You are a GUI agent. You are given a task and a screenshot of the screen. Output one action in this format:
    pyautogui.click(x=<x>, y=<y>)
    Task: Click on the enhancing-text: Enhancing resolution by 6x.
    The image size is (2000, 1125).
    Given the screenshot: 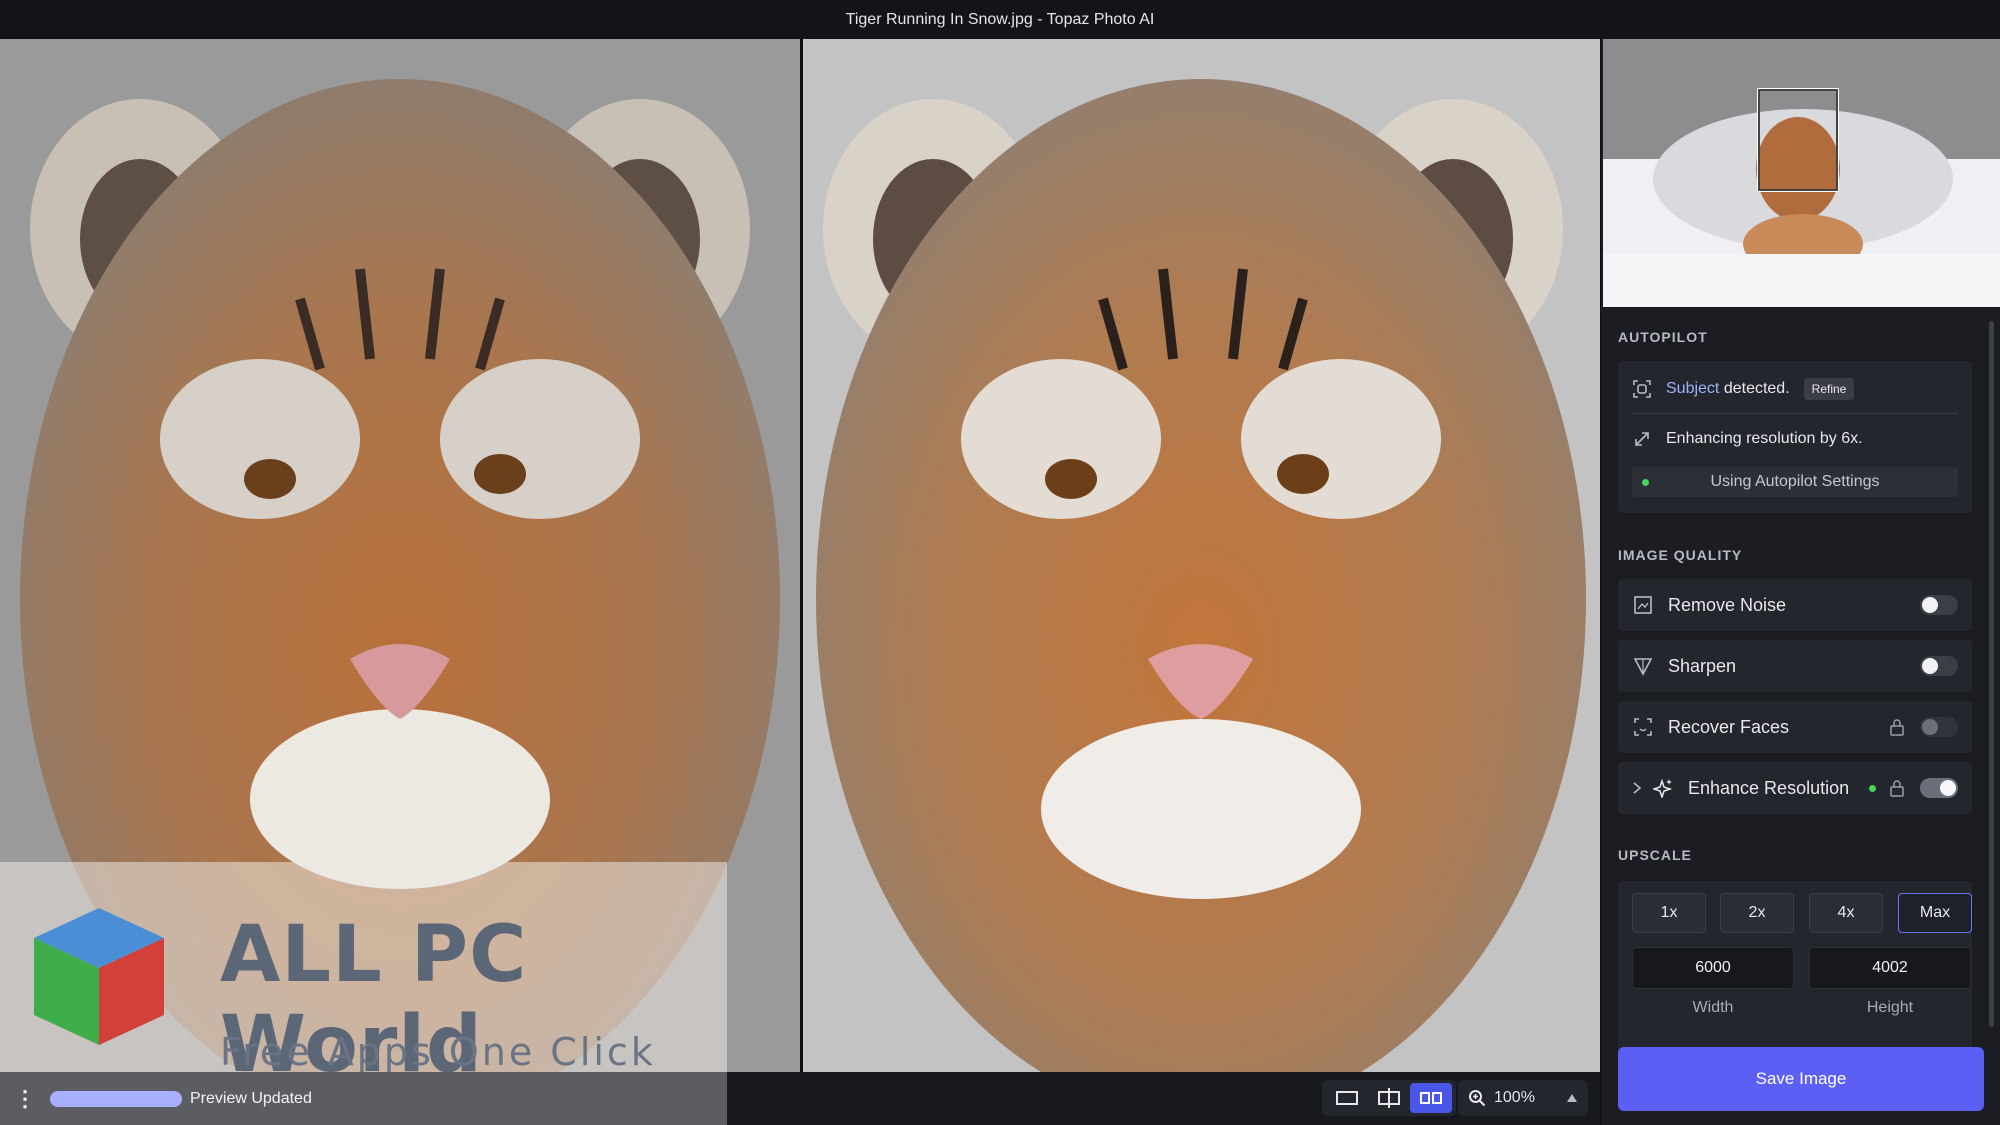 What is the action you would take?
    pyautogui.click(x=1764, y=438)
    